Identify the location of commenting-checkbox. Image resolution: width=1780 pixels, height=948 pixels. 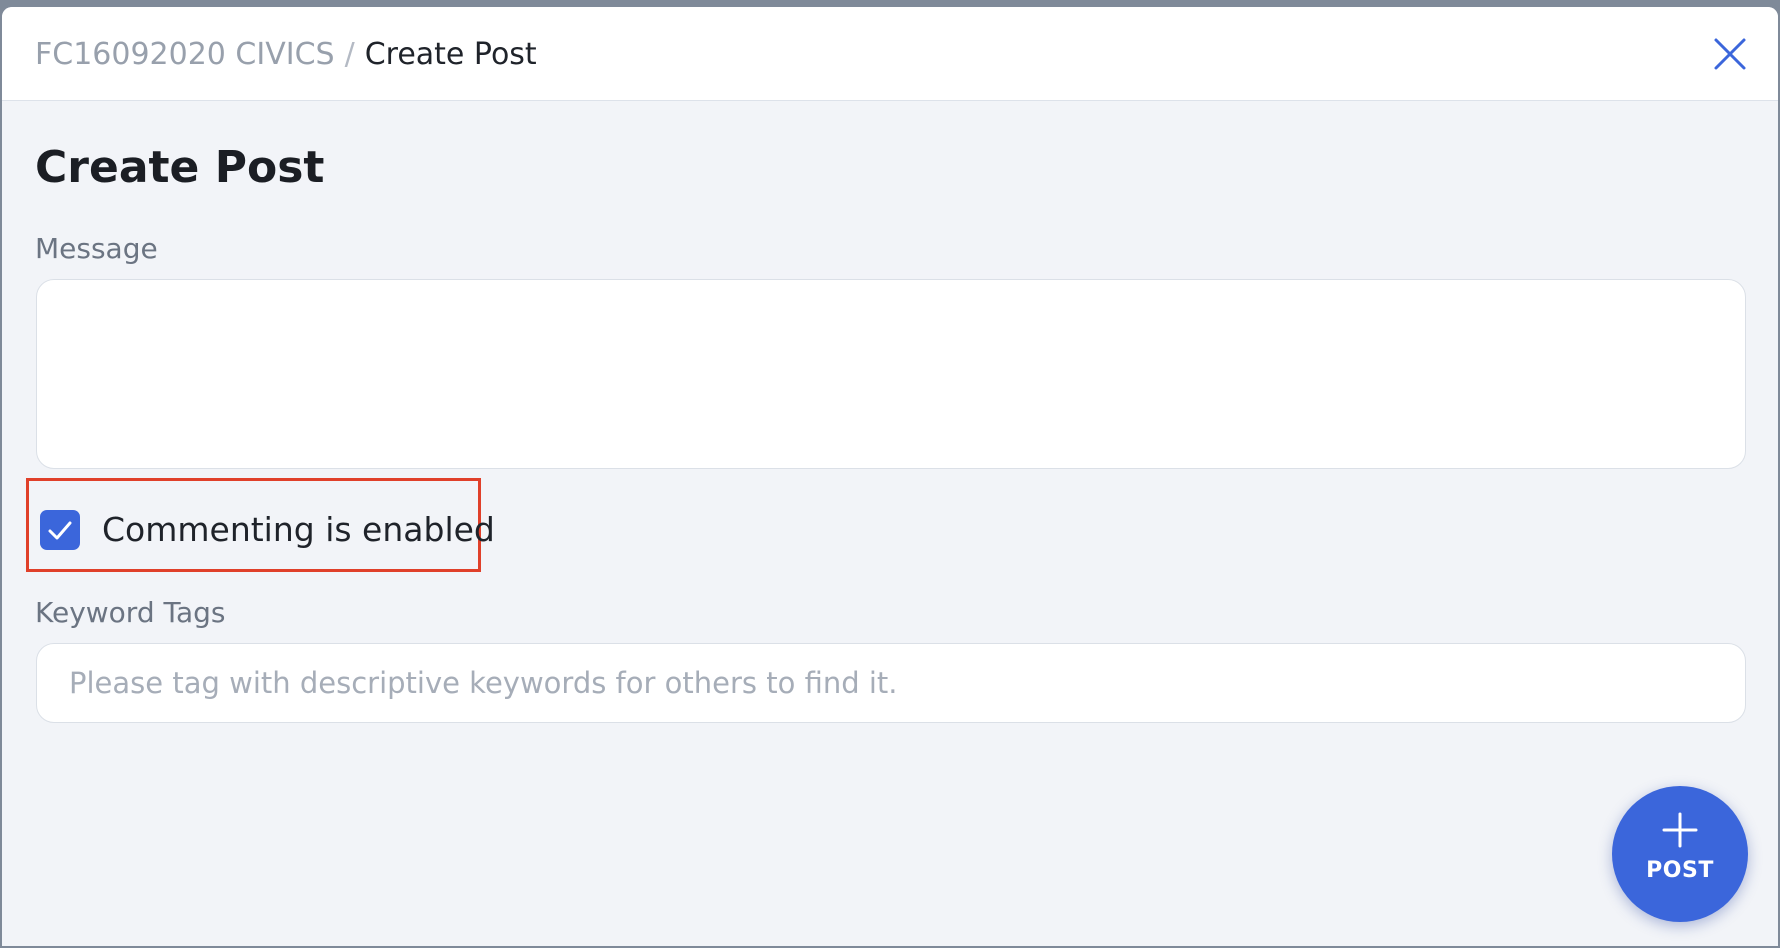
(60, 530).